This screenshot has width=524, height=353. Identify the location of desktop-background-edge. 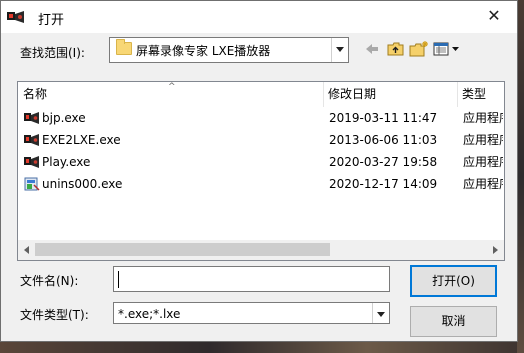
(520, 176).